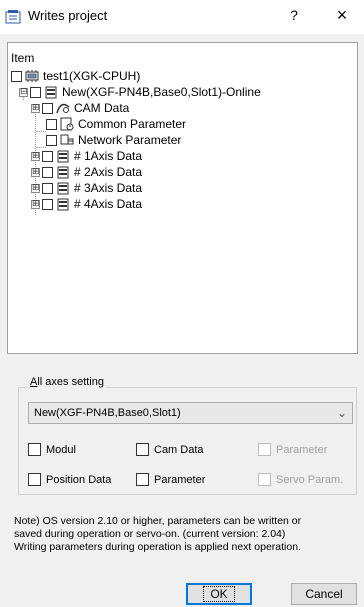  Describe the element at coordinates (132, 124) in the screenshot. I see `tree-item-label: Common Parameter` at that location.